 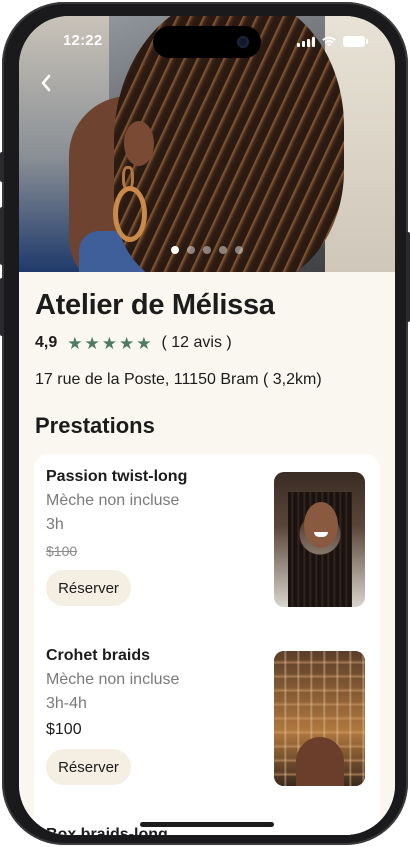 What do you see at coordinates (197, 343) in the screenshot?
I see `reviews-link: ( 12 avis )` at bounding box center [197, 343].